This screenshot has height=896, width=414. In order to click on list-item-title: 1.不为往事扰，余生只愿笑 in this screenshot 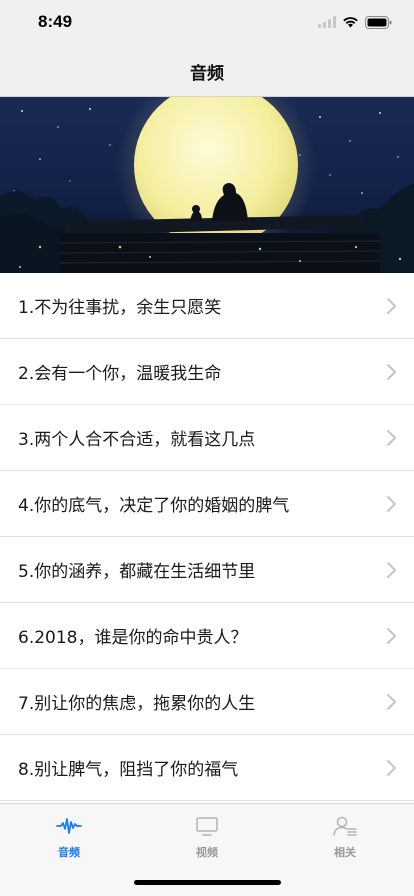, I will do `click(120, 308)`.